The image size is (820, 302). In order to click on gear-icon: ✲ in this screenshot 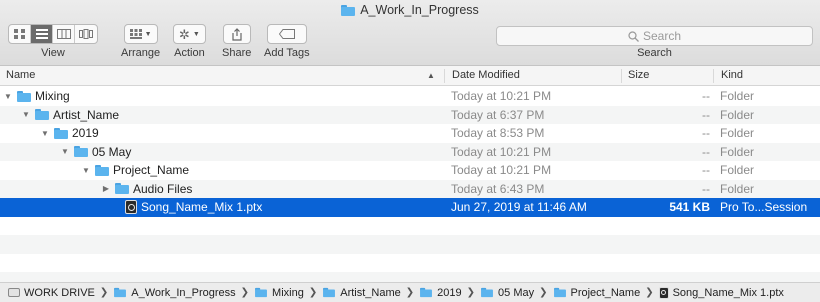, I will do `click(184, 34)`.